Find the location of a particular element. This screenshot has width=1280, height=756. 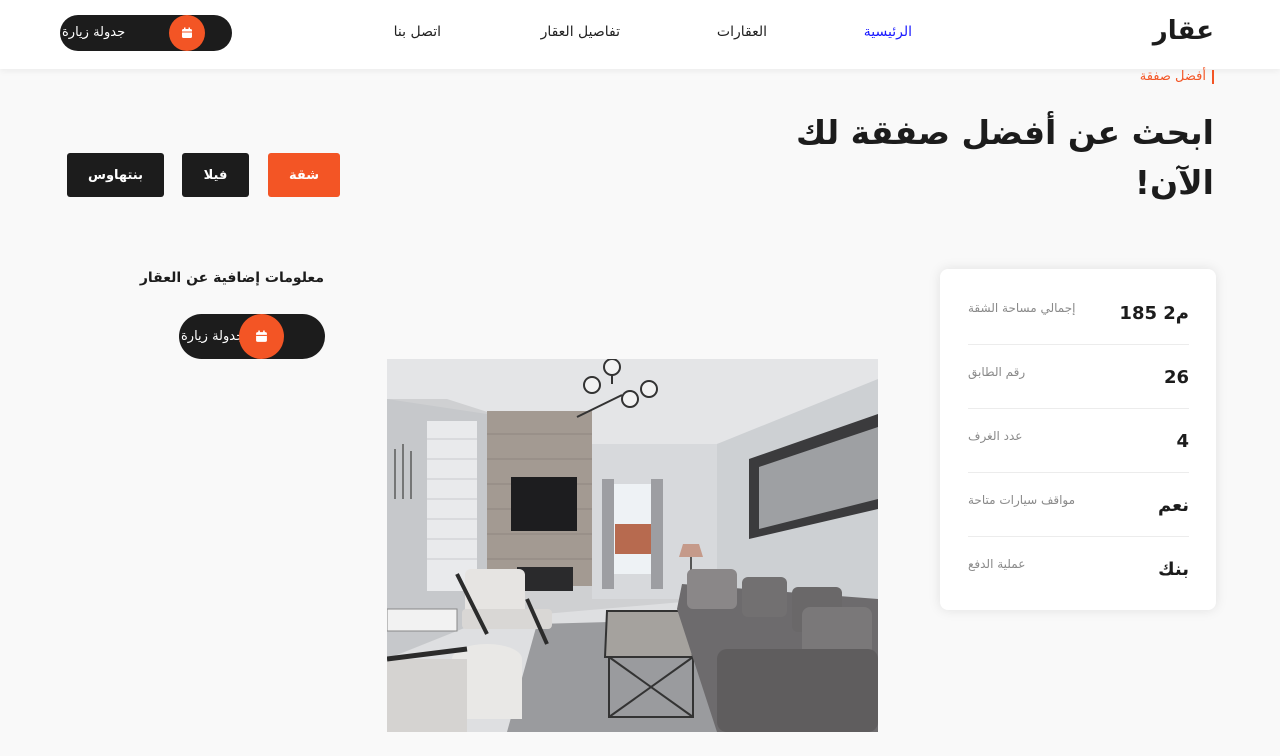

page-title: ابحث عن أفضل صفقة لك الآن! is located at coordinates (1004, 157).